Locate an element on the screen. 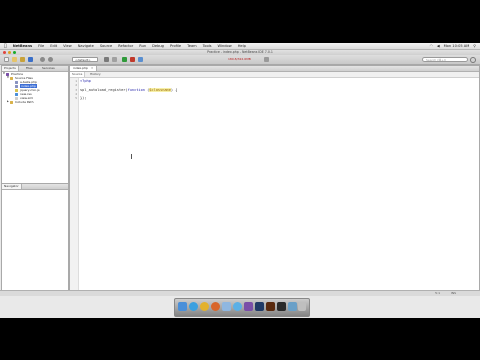 This screenshot has height=360, width=480. text-cursor is located at coordinates (131, 156).